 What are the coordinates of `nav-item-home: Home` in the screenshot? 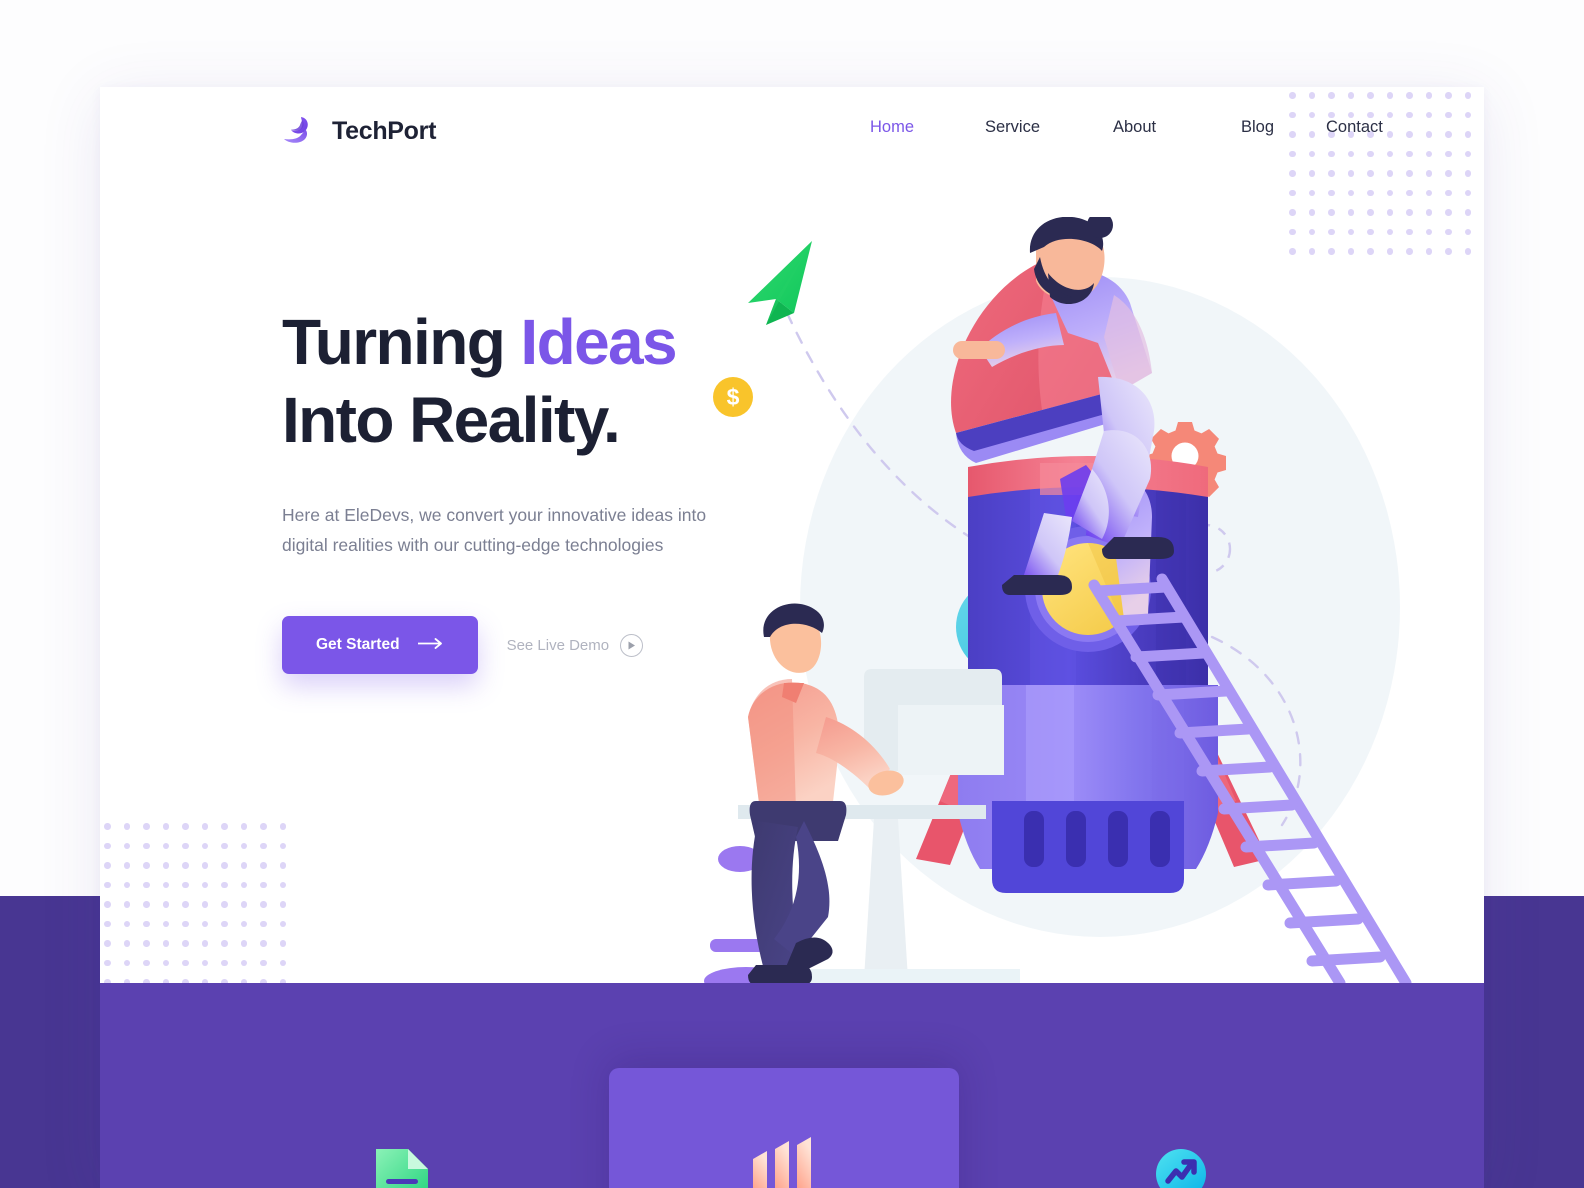 It's located at (892, 127).